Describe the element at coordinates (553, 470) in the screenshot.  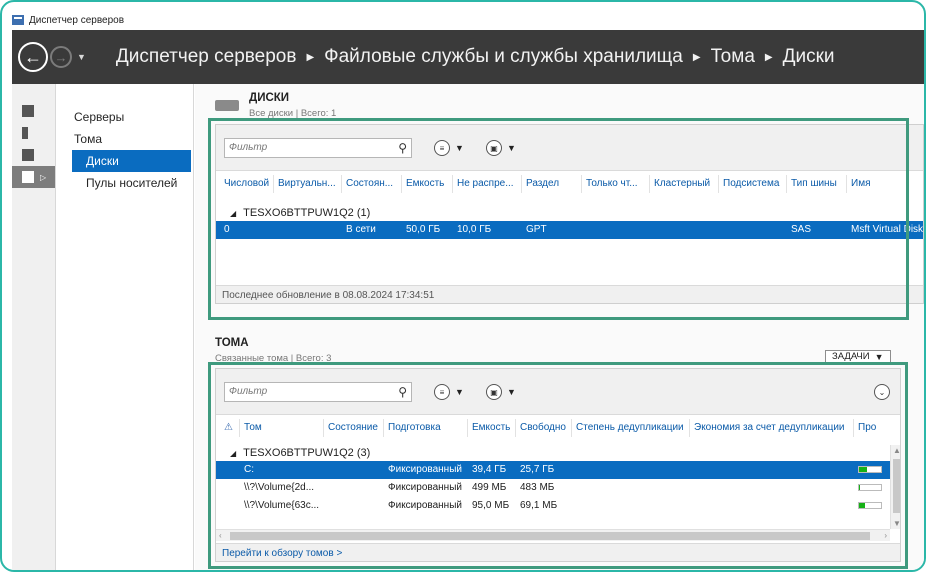
I see `table-row: C: Фиксированный 39,4 ГБ 25,7 ГБ` at that location.